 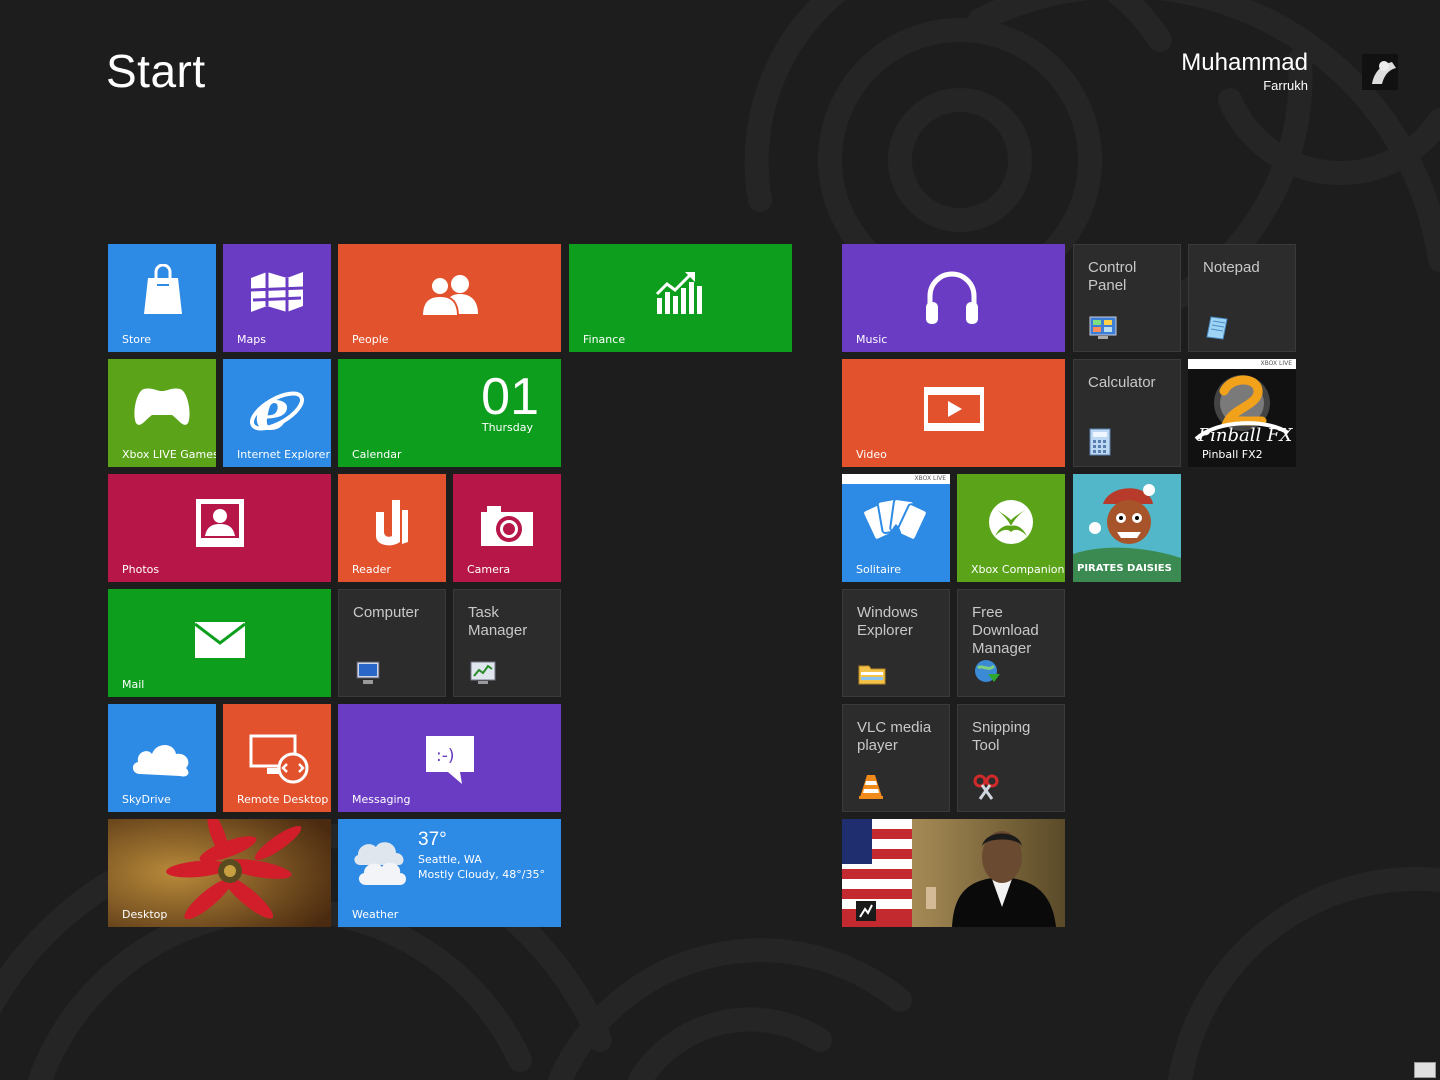 I want to click on tile-skydrive: SkyDrive, so click(x=162, y=758).